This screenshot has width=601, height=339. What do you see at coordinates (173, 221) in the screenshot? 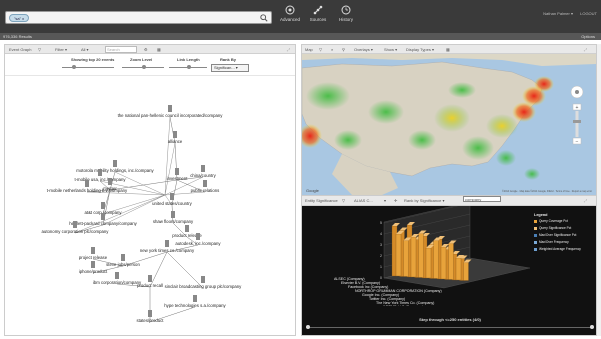
I see `node-label: shaw floors/company` at bounding box center [173, 221].